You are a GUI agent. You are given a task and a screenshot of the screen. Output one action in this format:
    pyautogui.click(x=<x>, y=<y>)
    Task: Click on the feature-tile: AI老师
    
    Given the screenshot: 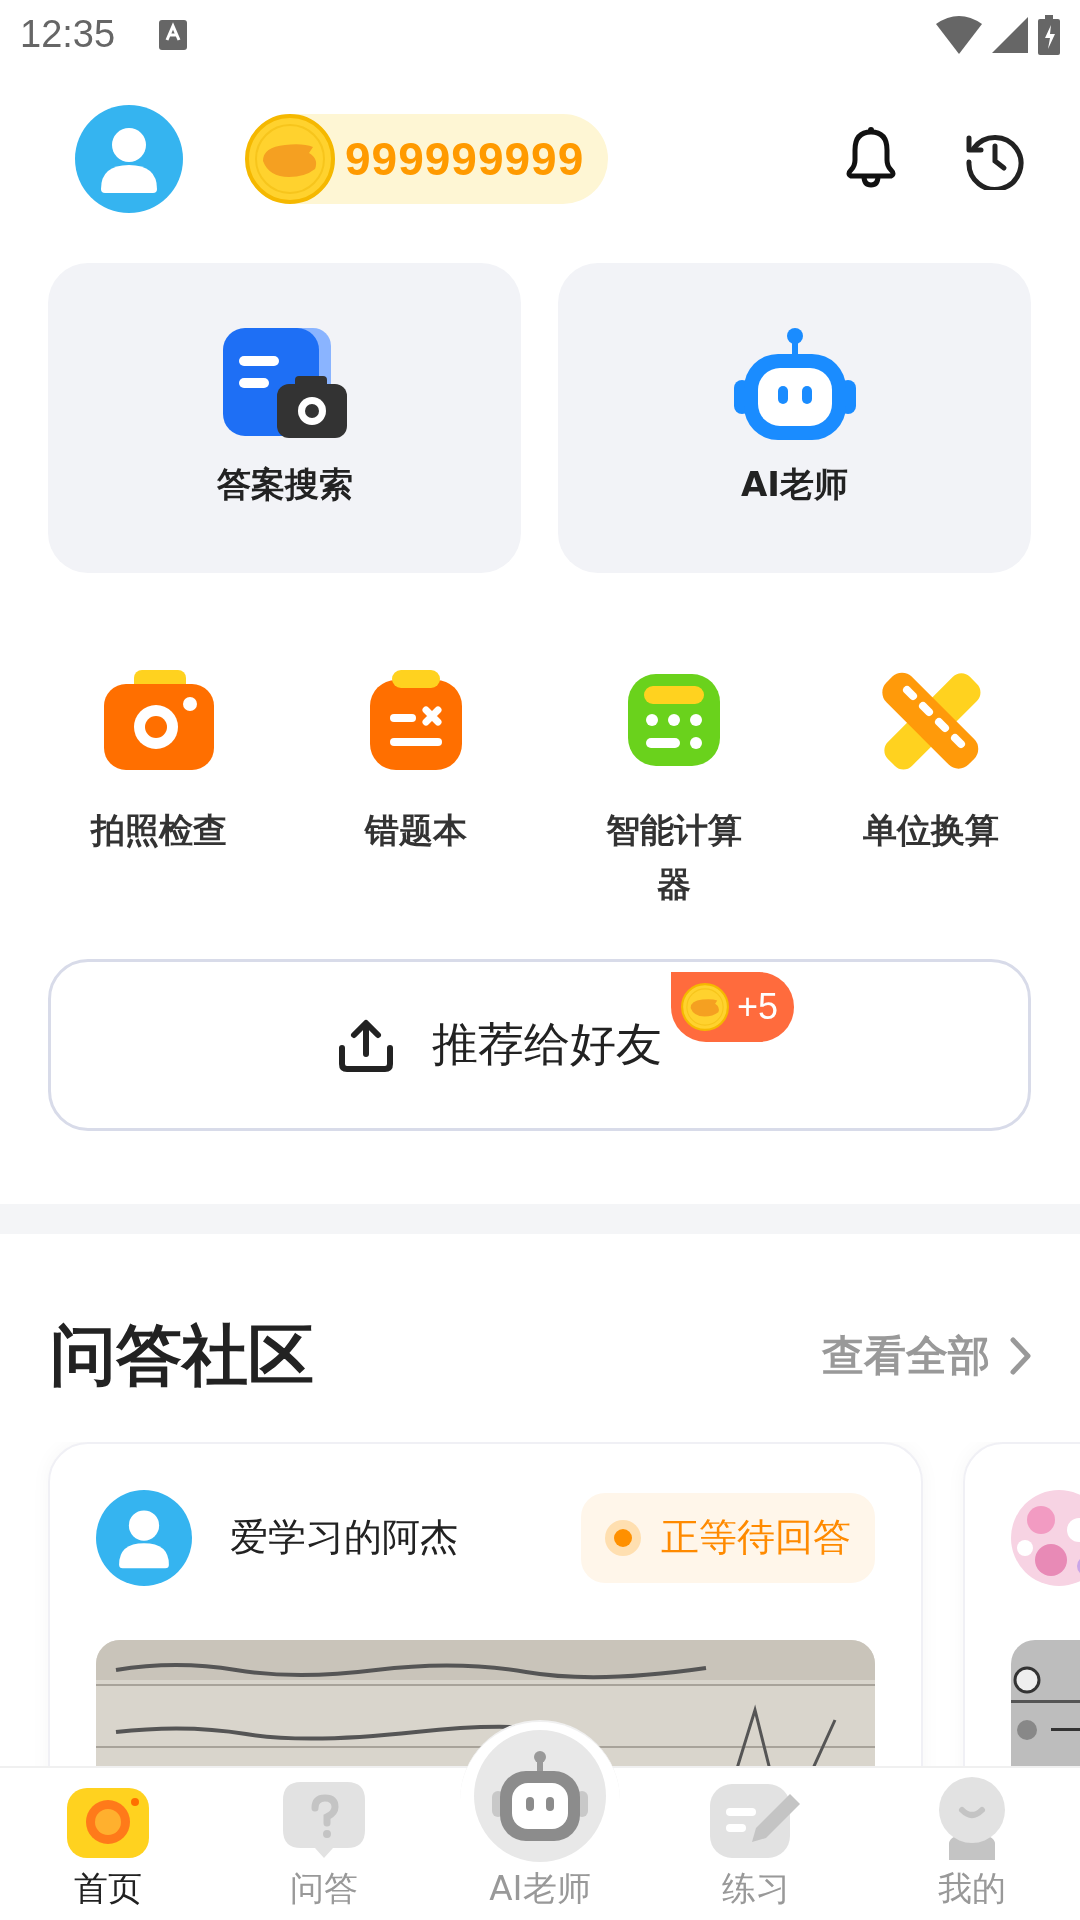 What is the action you would take?
    pyautogui.click(x=794, y=417)
    